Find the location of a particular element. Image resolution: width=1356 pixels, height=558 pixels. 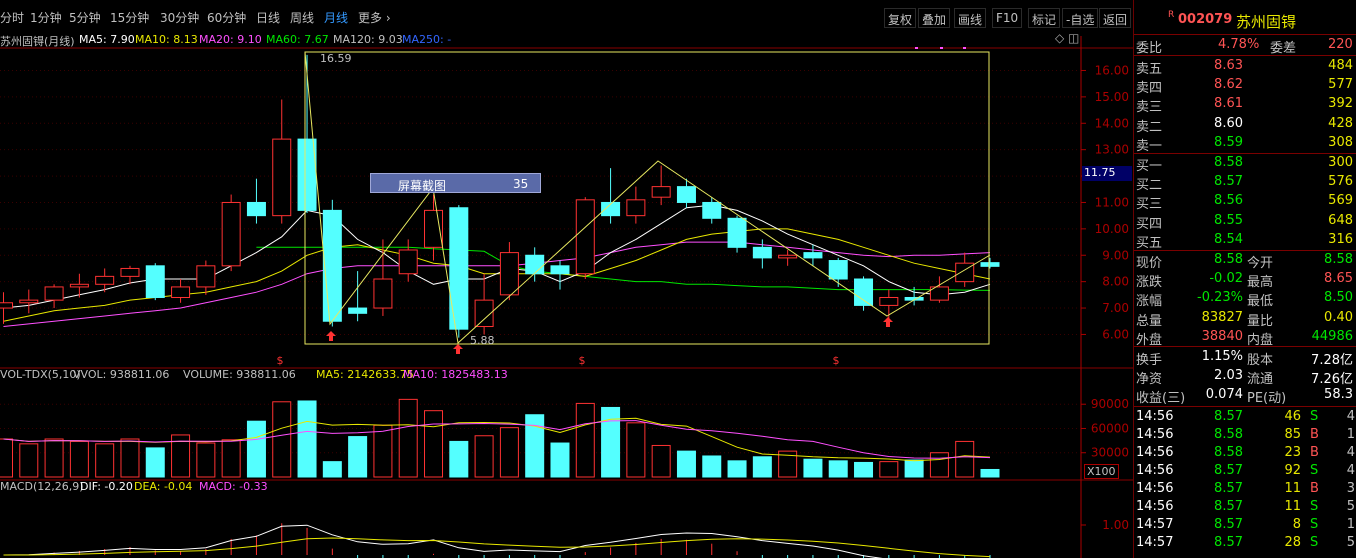

red-arrow-icon is located at coordinates (888, 322).